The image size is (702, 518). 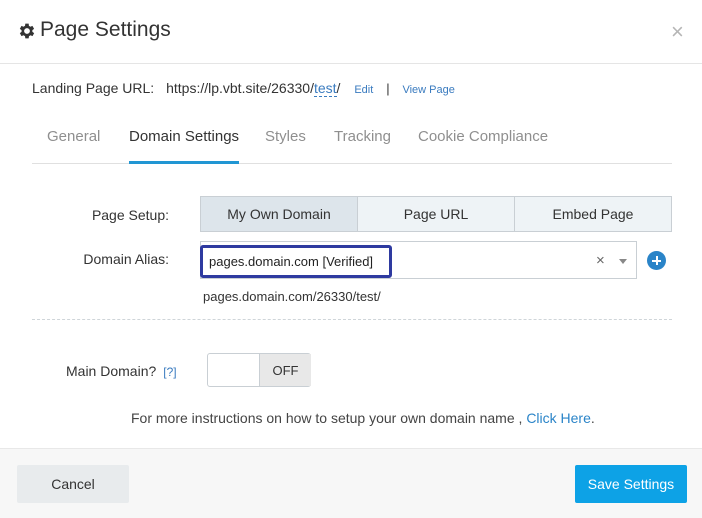 I want to click on tab-cookie-compliance: Cookie Compliance, so click(x=483, y=146).